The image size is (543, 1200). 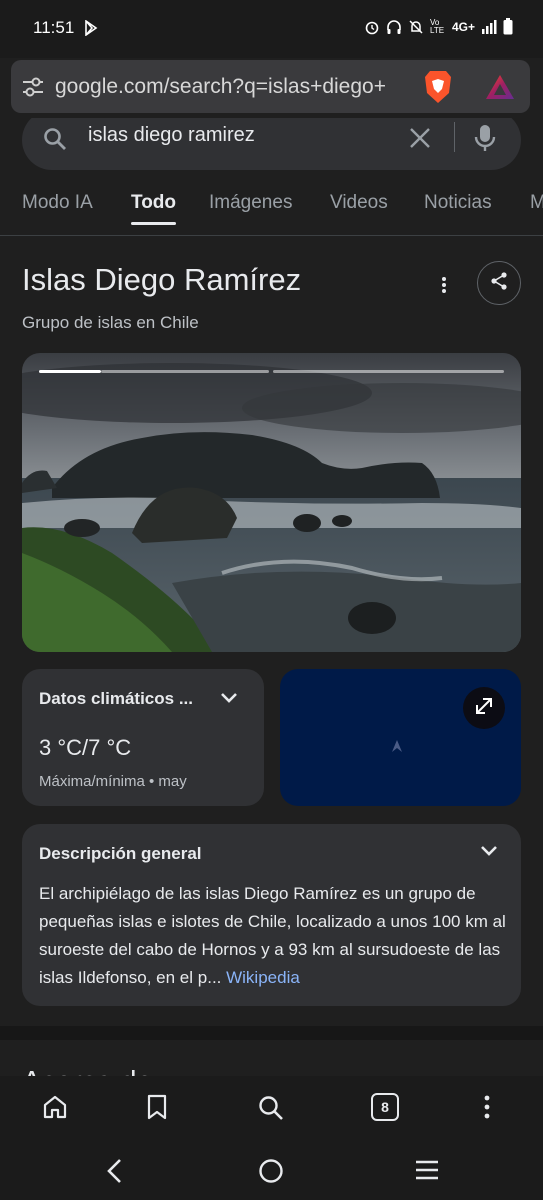 What do you see at coordinates (54, 27) in the screenshot?
I see `status-time: 11:51` at bounding box center [54, 27].